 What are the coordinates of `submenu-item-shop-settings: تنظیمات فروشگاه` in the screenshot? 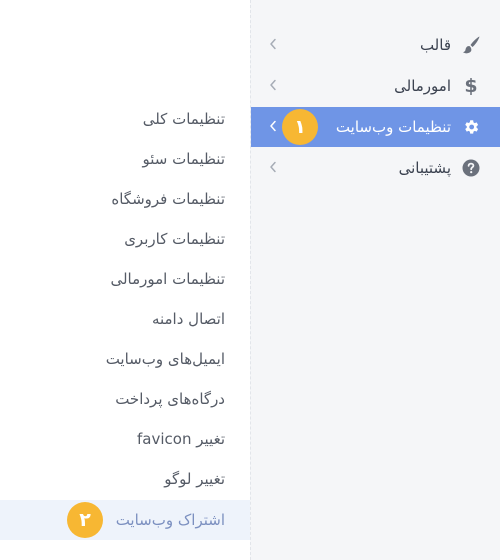 It's located at (125, 199).